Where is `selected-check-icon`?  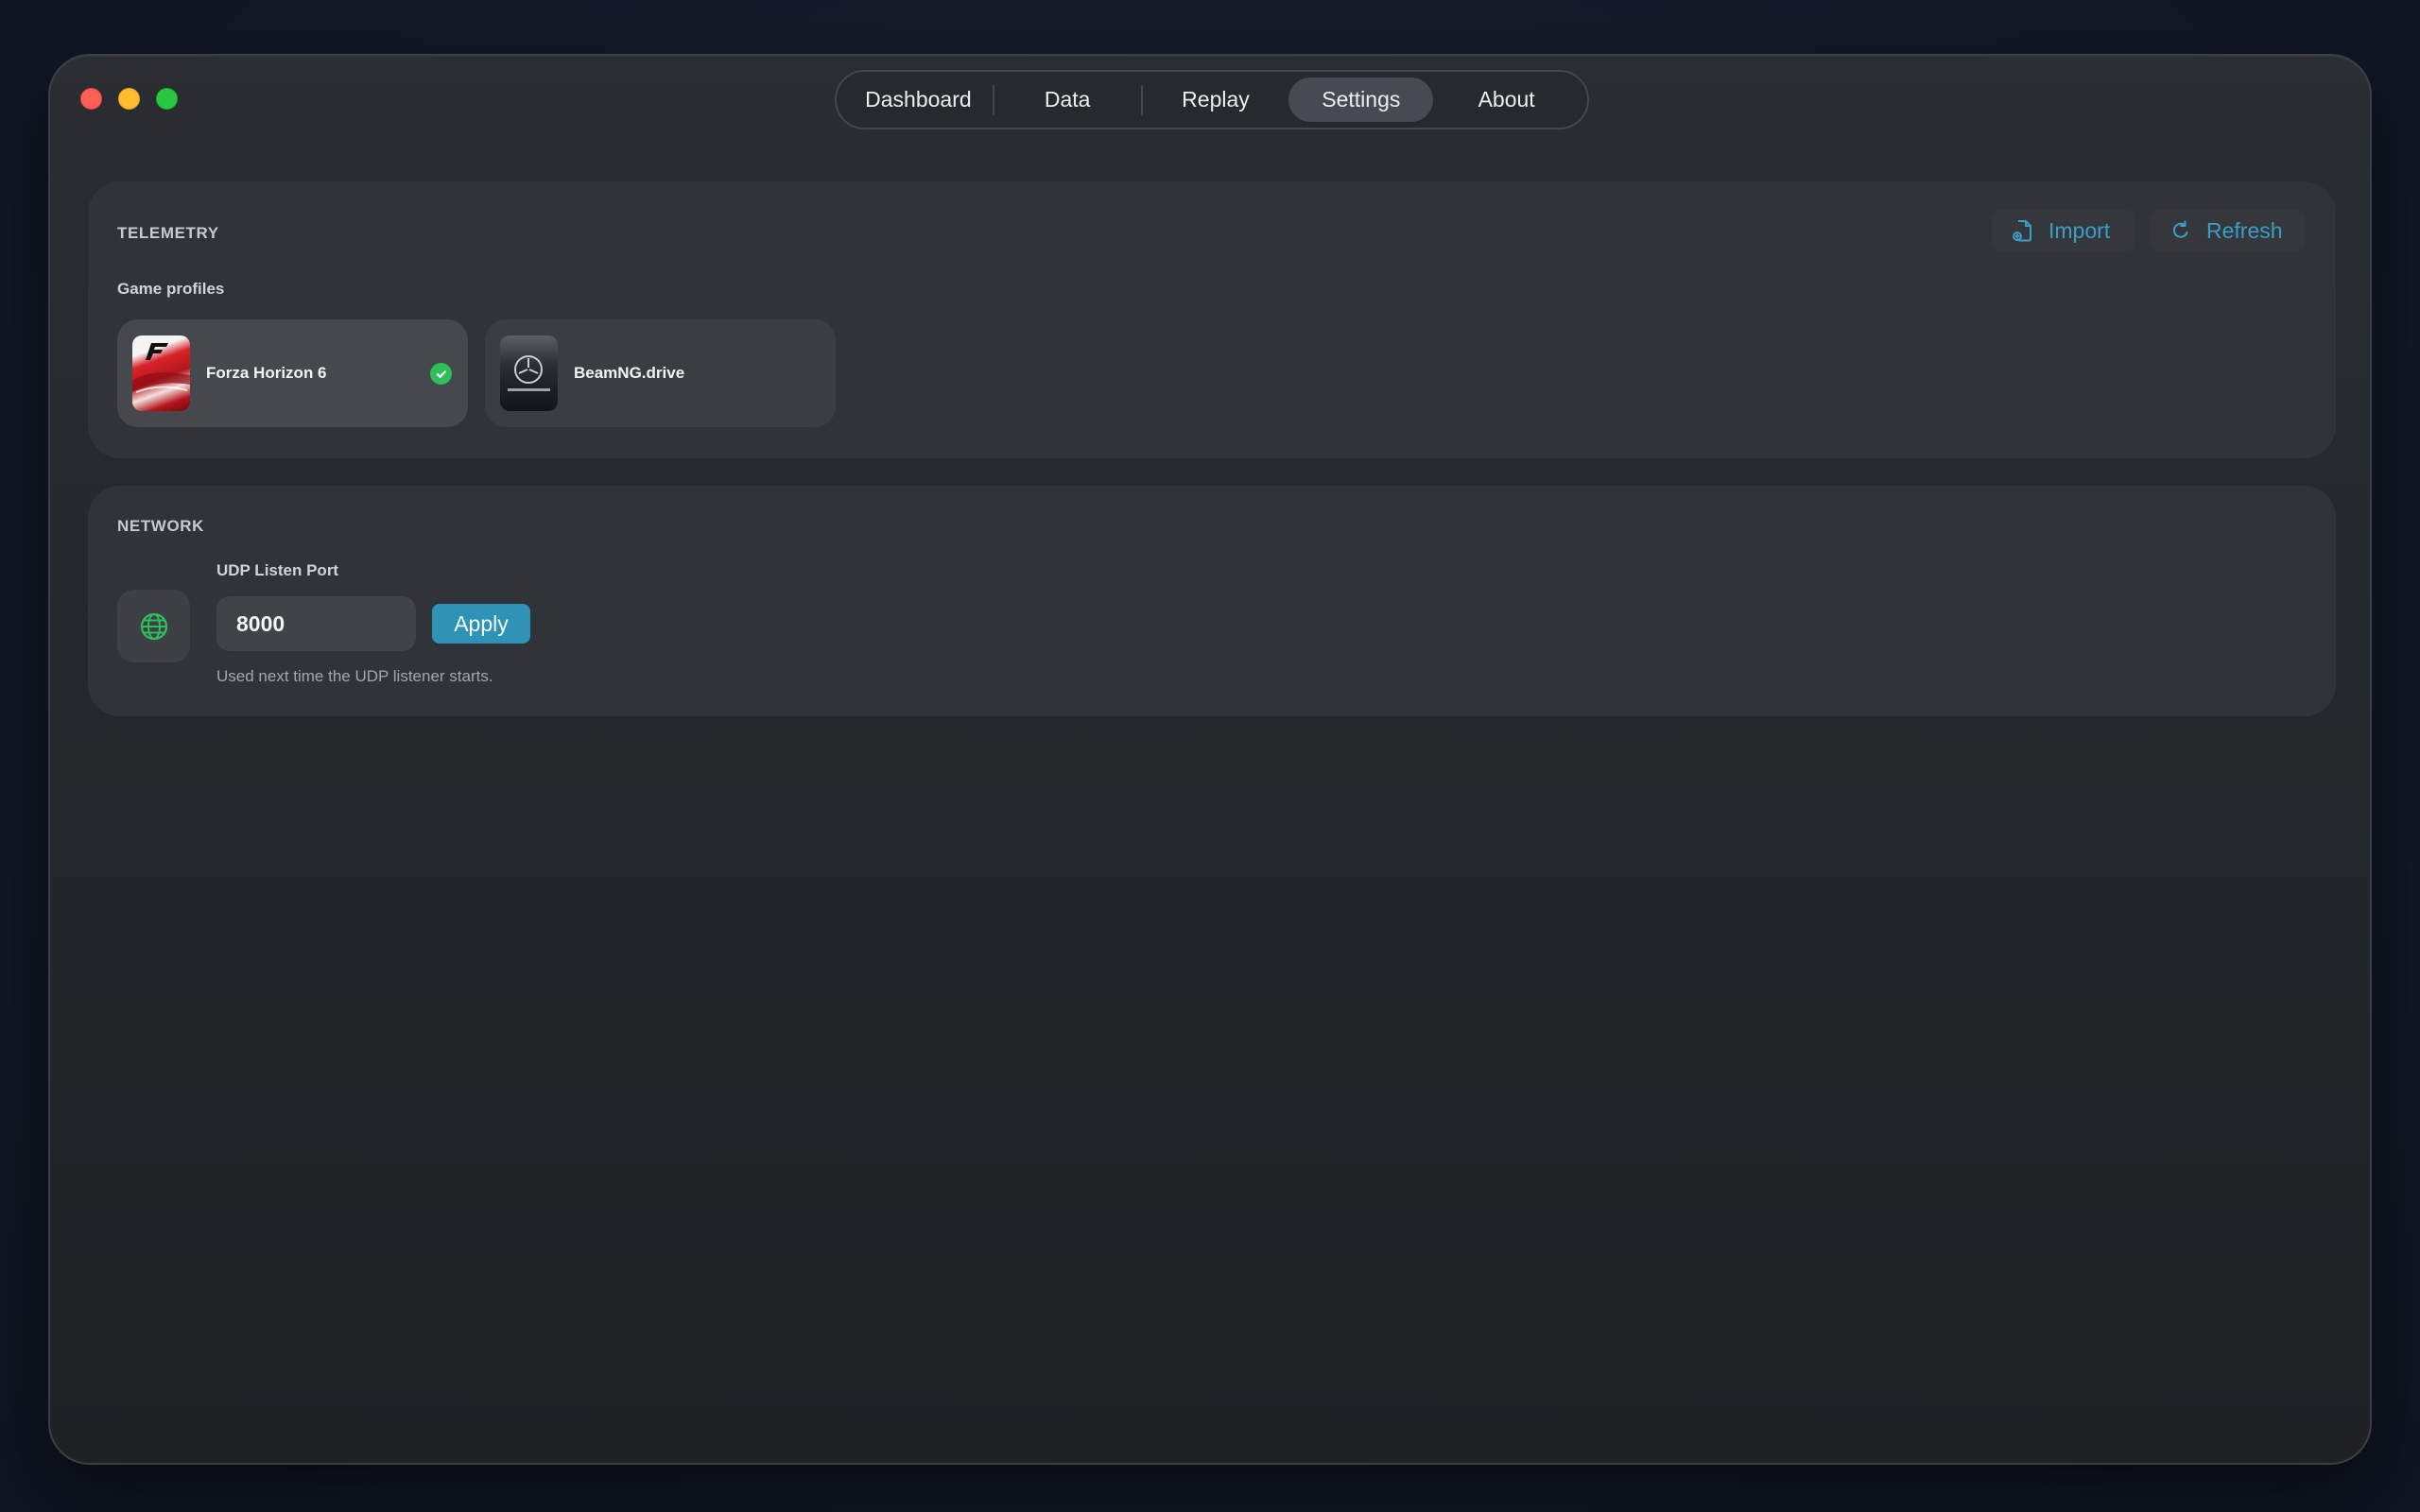
selected-check-icon is located at coordinates (441, 374).